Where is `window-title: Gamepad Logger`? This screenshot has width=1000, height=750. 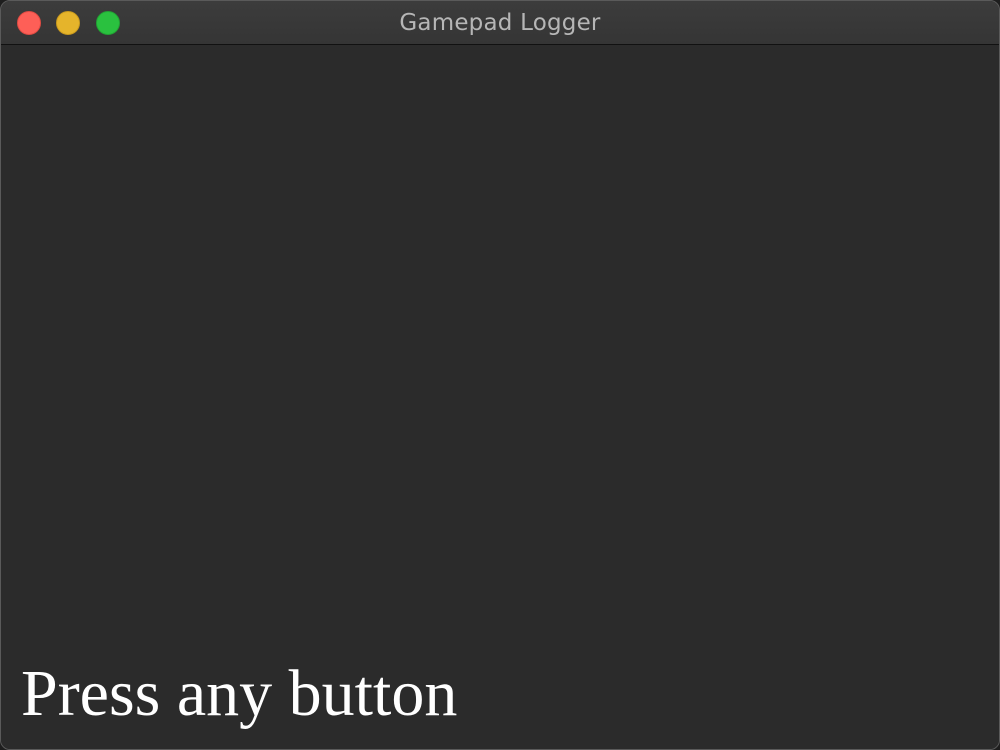 window-title: Gamepad Logger is located at coordinates (500, 23).